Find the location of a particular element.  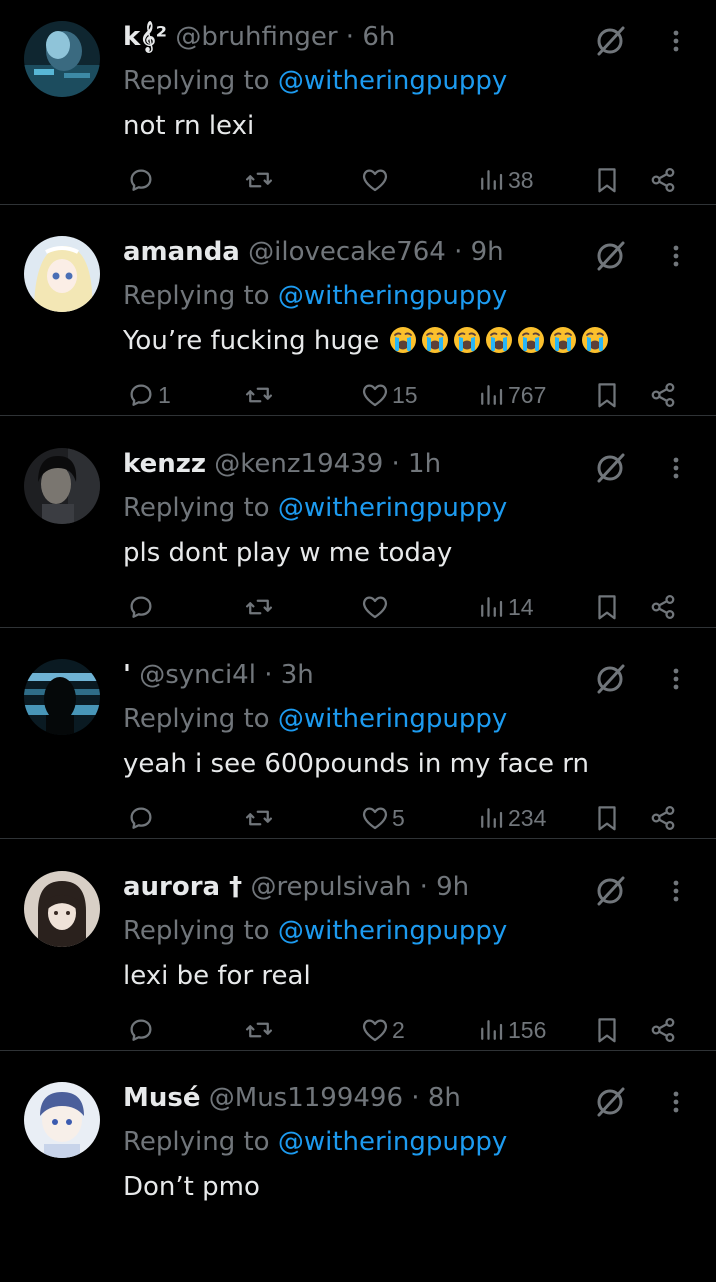

views-button: 234 is located at coordinates (511, 818).